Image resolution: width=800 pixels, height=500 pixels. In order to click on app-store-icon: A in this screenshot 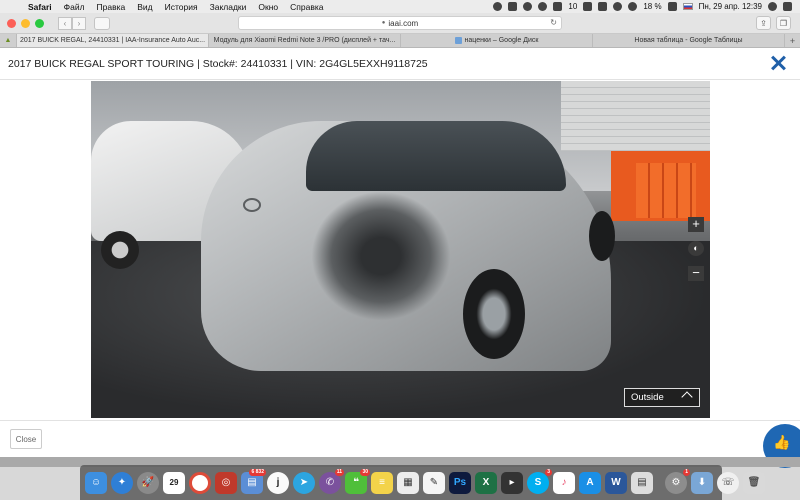, I will do `click(590, 482)`.